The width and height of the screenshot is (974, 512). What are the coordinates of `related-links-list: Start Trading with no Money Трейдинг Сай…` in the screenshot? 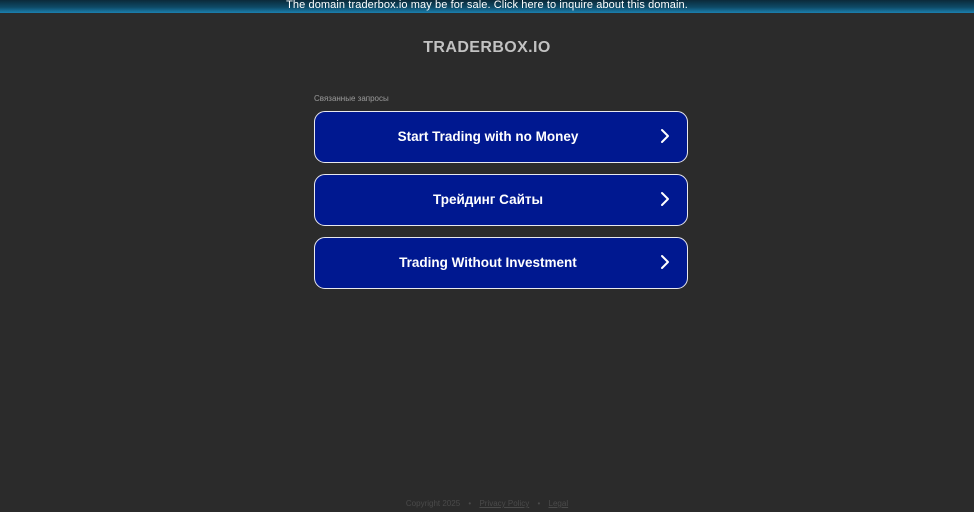 It's located at (501, 205).